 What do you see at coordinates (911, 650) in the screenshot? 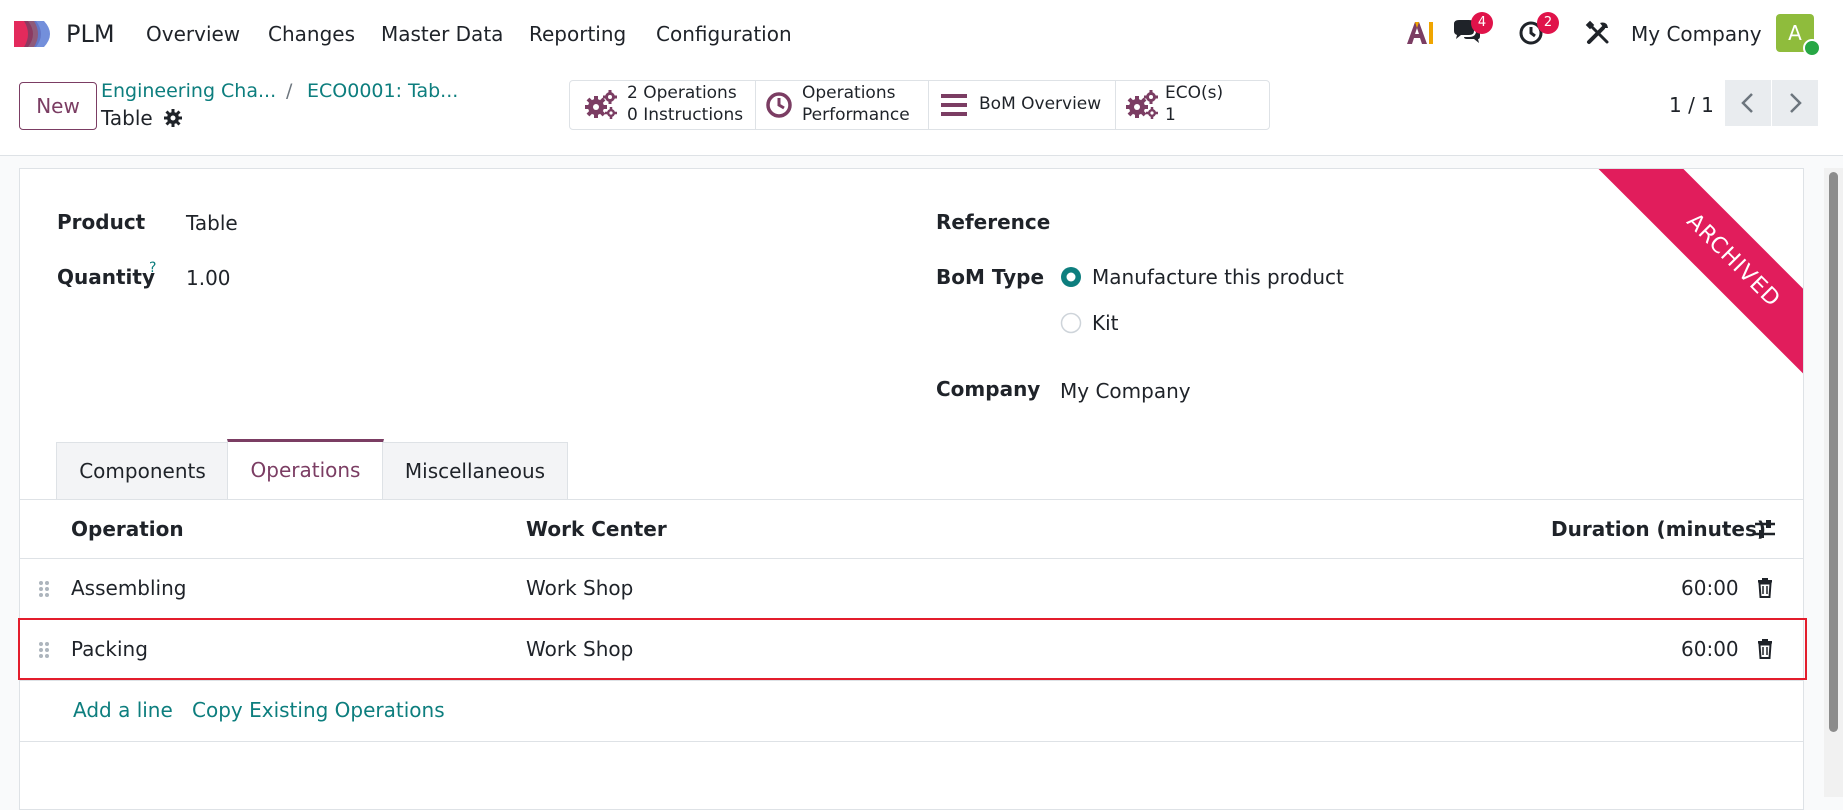
I see `table-row: Packing Work Shop 60:00` at bounding box center [911, 650].